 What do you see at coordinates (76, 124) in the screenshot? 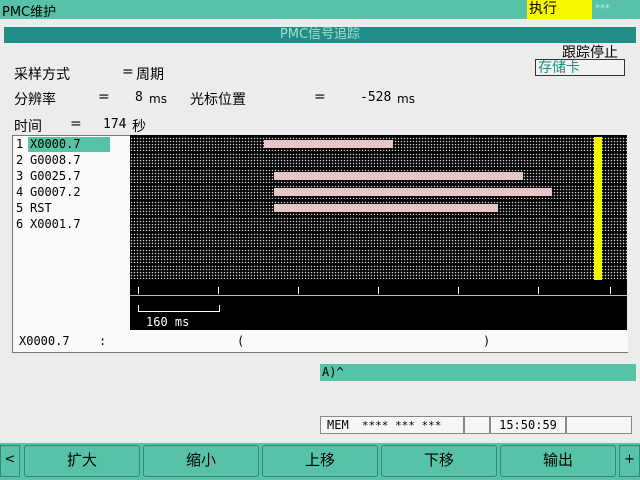
I see `time-eq: =` at bounding box center [76, 124].